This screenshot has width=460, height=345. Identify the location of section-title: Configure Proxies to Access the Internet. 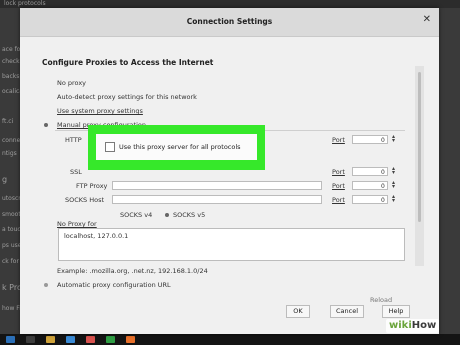
(128, 62).